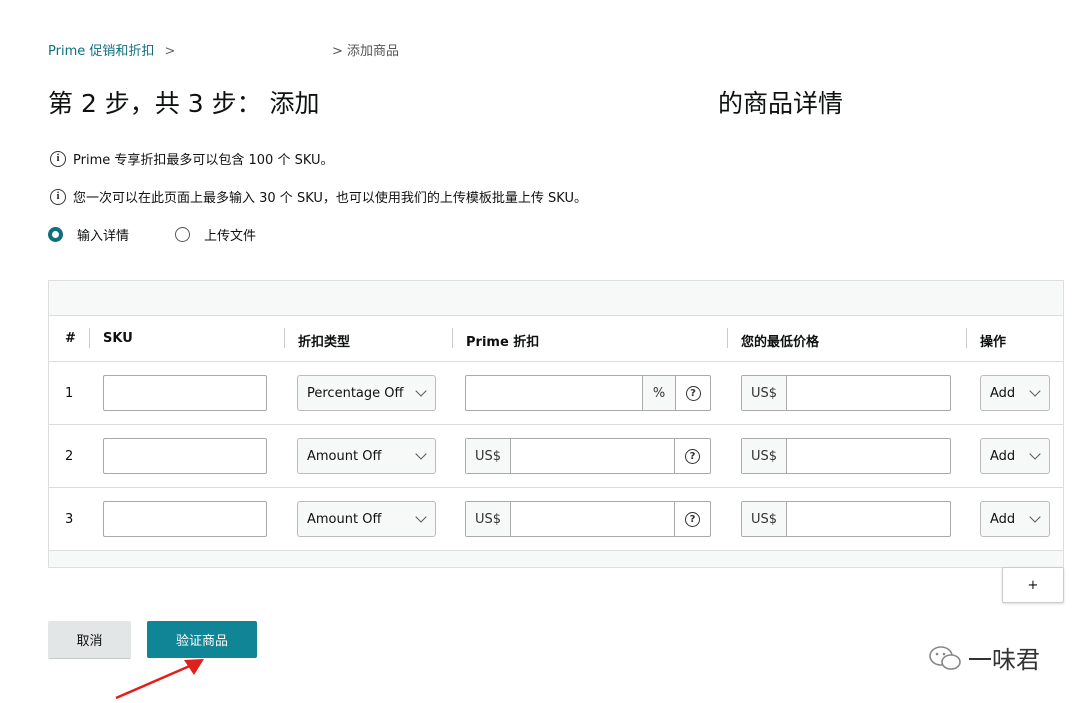 The image size is (1080, 703). What do you see at coordinates (70, 338) in the screenshot?
I see `column-header-index: #` at bounding box center [70, 338].